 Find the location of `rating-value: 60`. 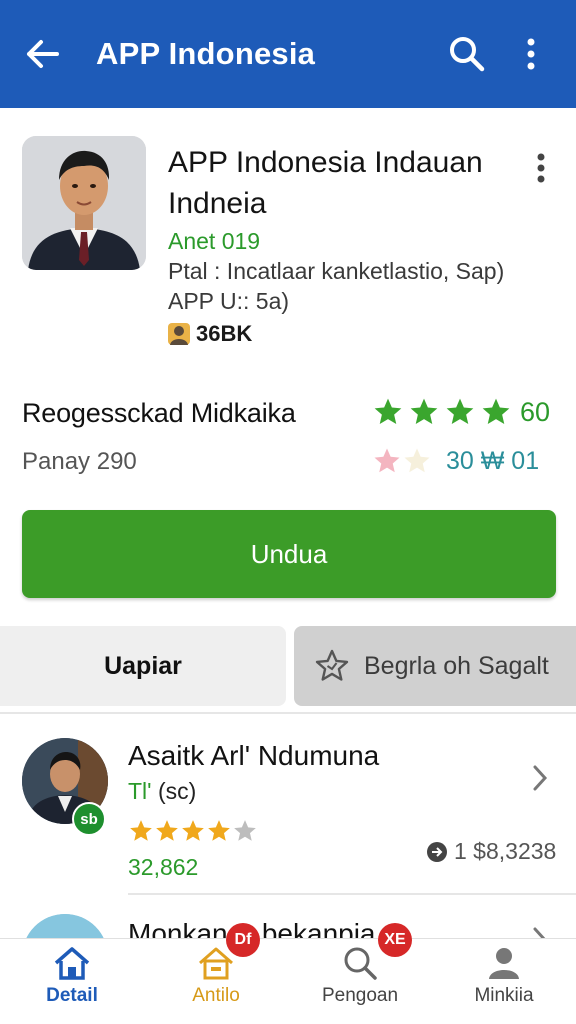

rating-value: 60 is located at coordinates (535, 411).